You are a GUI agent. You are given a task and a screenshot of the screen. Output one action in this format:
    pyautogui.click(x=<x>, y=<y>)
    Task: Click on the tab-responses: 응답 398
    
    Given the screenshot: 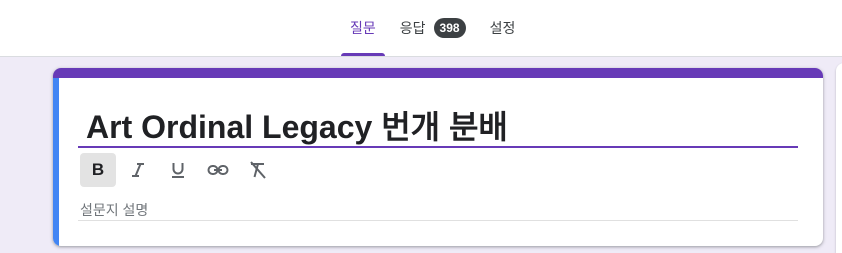 What is the action you would take?
    pyautogui.click(x=433, y=28)
    